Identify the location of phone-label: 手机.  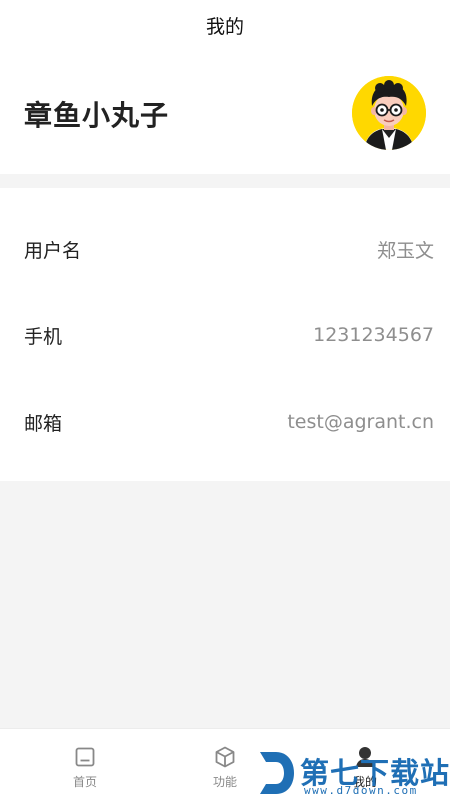
(43, 336).